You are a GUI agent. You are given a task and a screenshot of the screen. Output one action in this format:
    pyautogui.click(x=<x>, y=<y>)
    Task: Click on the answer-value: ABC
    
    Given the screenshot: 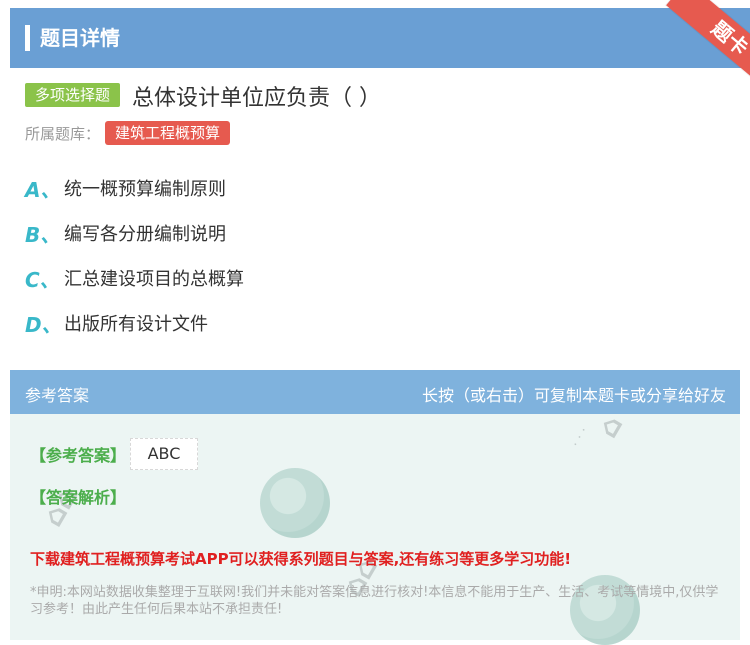 What is the action you would take?
    pyautogui.click(x=164, y=454)
    